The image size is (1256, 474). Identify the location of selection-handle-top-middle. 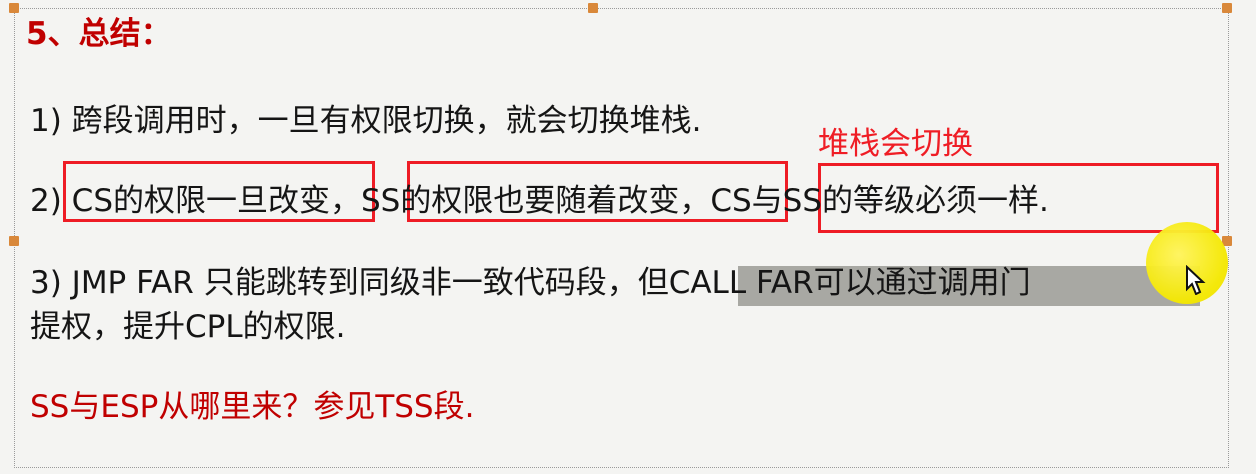
(593, 8).